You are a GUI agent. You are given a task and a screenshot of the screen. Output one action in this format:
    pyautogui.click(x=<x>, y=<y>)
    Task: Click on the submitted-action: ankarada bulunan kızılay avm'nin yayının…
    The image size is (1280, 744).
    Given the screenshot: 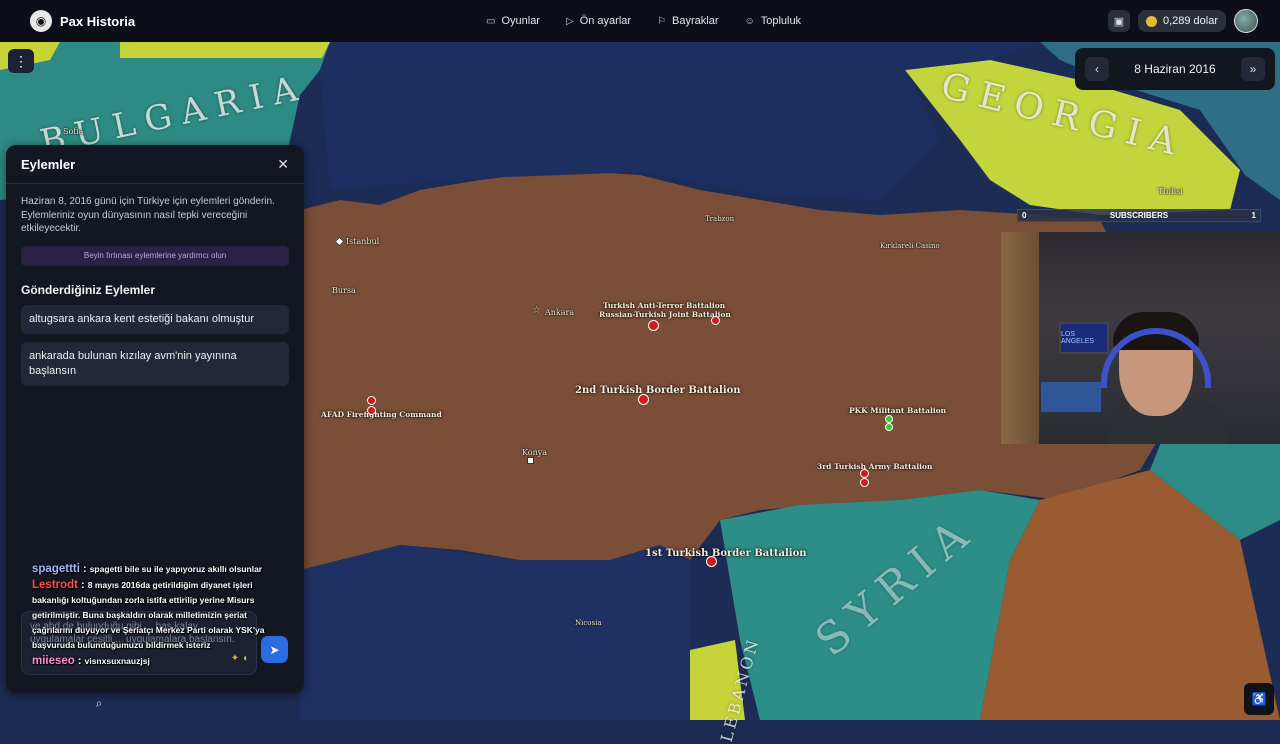 What is the action you would take?
    pyautogui.click(x=155, y=363)
    